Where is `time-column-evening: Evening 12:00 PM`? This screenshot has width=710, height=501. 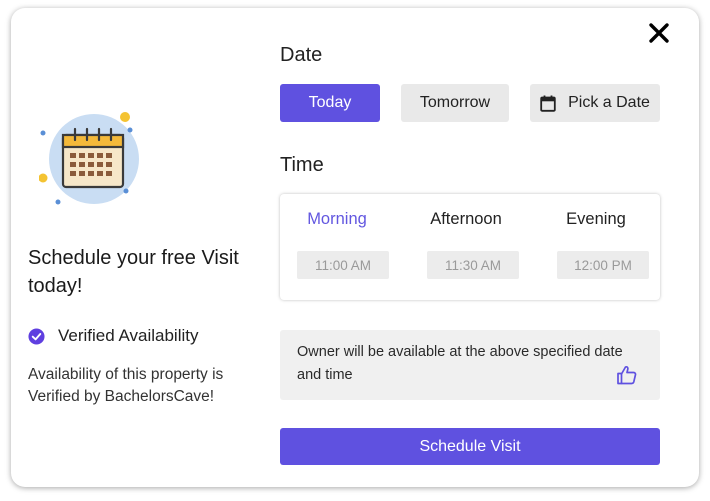 time-column-evening: Evening 12:00 PM is located at coordinates (600, 247).